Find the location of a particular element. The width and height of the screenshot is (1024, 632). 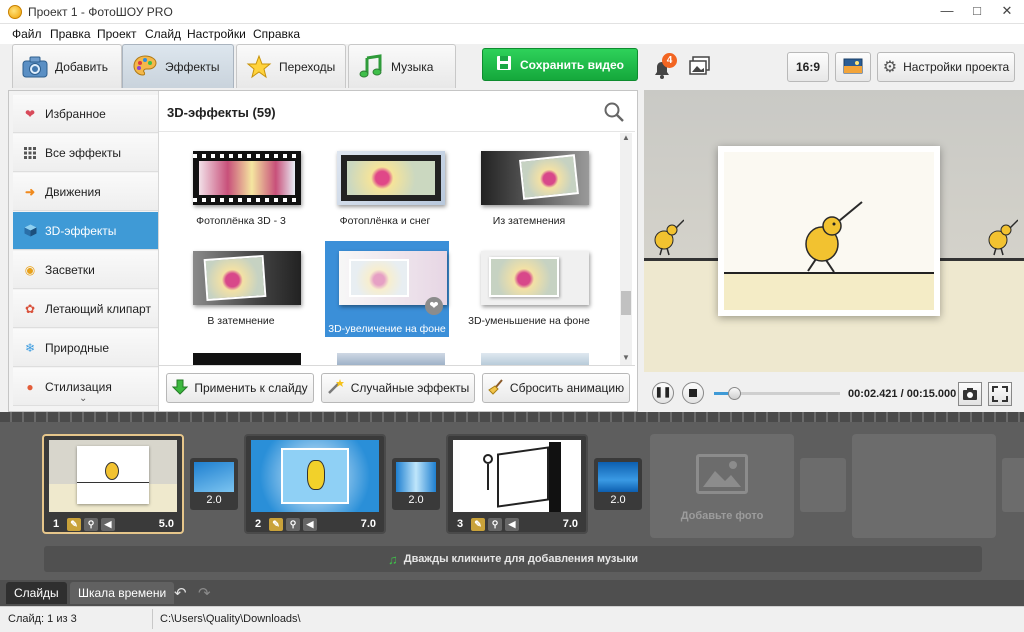

film-strip-edge is located at coordinates (512, 417).